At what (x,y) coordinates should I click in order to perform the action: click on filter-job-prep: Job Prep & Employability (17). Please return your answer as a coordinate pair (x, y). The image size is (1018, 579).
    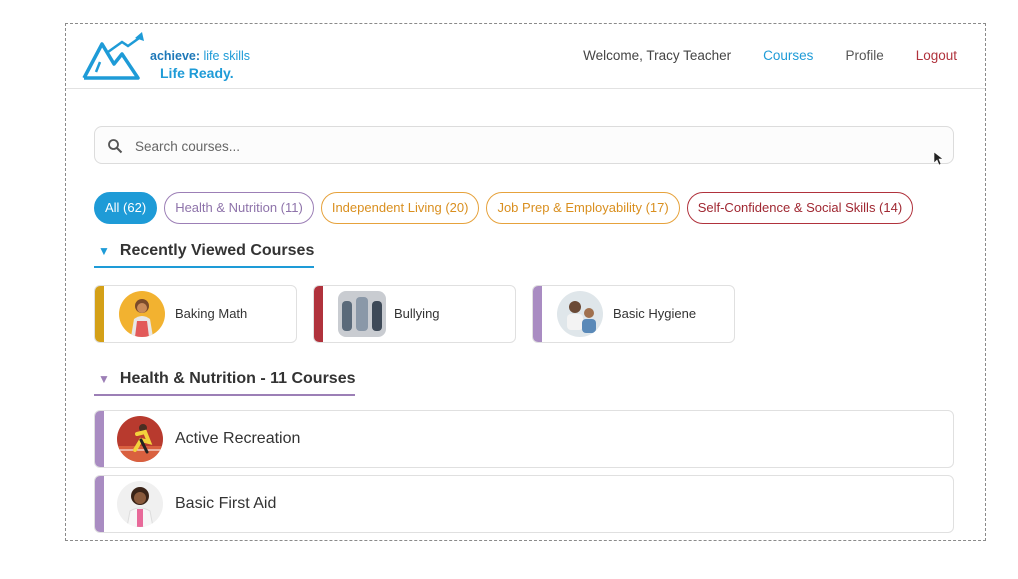
    Looking at the image, I should click on (583, 208).